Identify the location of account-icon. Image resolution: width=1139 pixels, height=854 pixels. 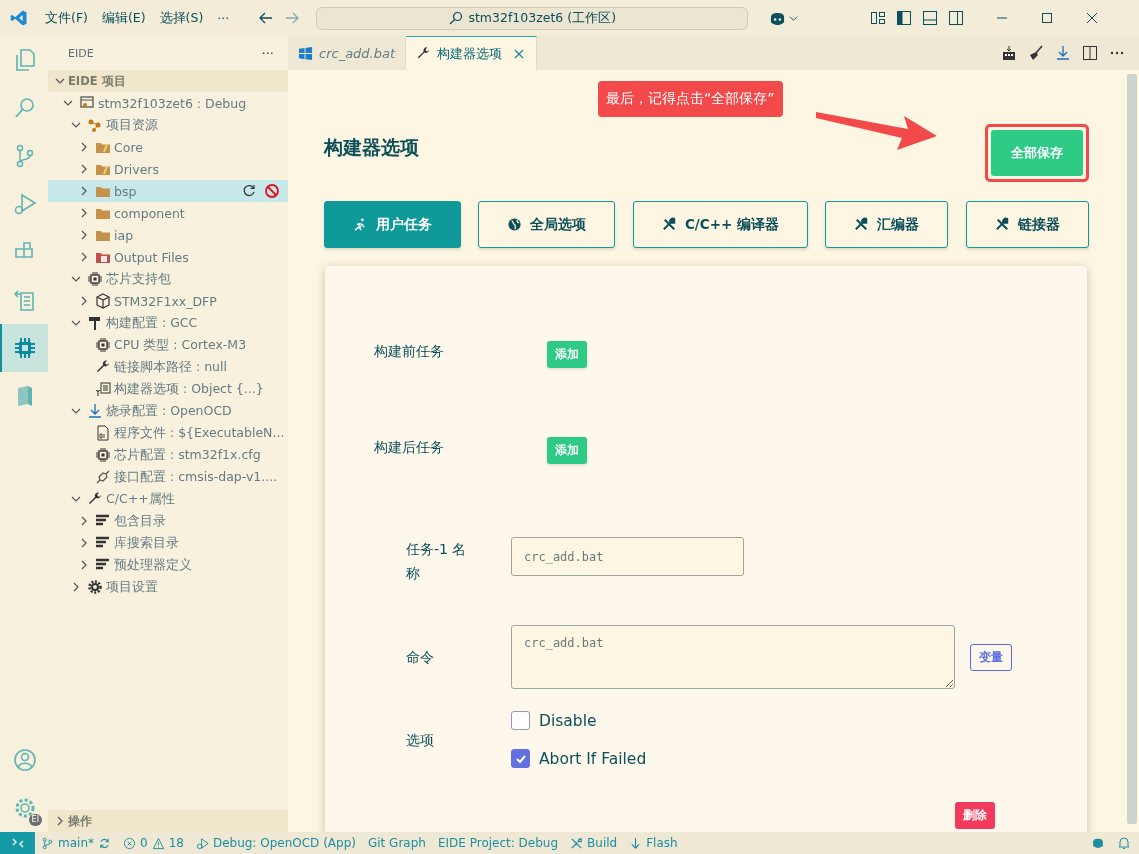
(25, 760).